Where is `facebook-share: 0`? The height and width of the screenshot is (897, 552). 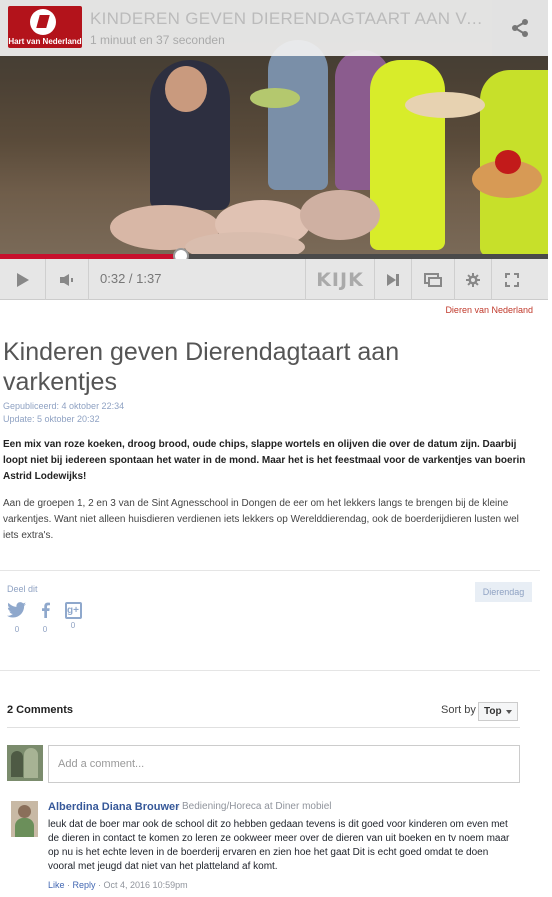
facebook-share: 0 is located at coordinates (45, 618).